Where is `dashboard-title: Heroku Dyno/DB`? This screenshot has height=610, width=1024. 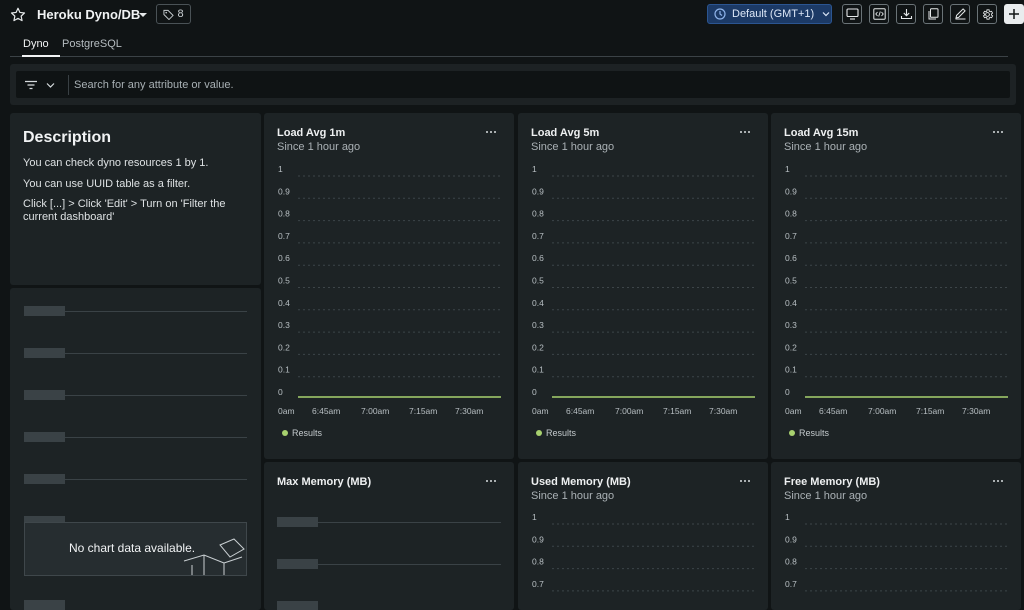
dashboard-title: Heroku Dyno/DB is located at coordinates (88, 14).